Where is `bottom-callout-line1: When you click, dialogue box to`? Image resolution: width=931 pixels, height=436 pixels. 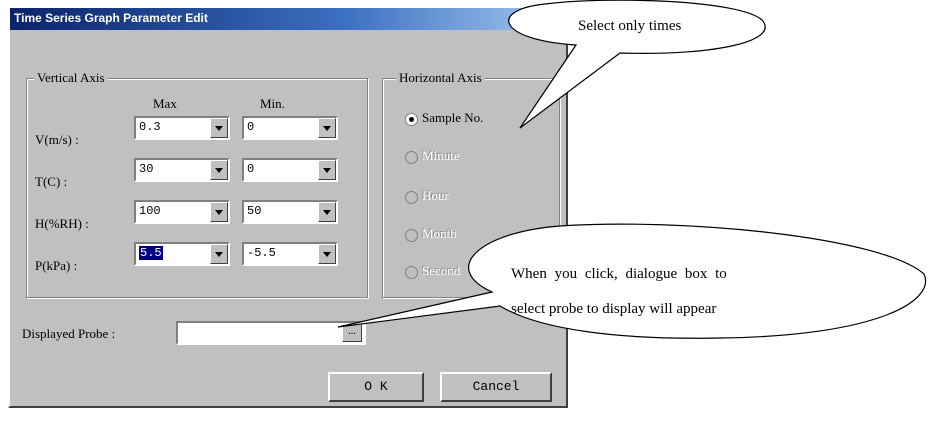 bottom-callout-line1: When you click, dialogue box to is located at coordinates (619, 274).